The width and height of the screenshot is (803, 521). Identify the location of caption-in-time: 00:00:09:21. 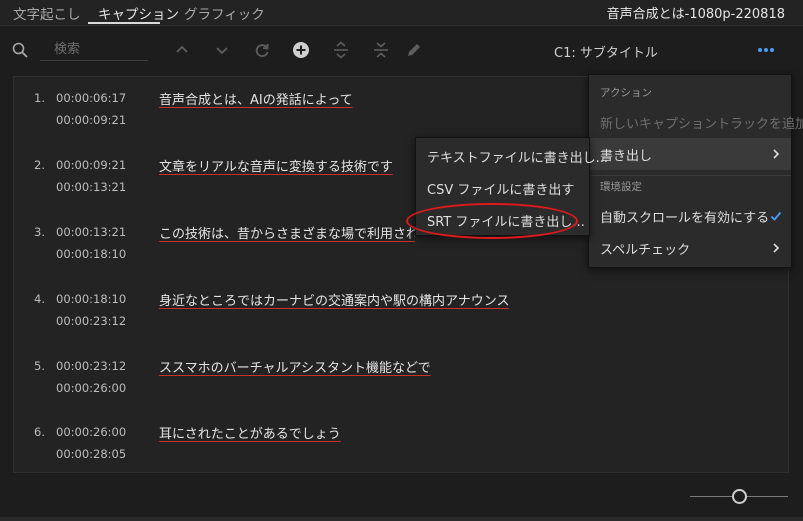
(91, 165).